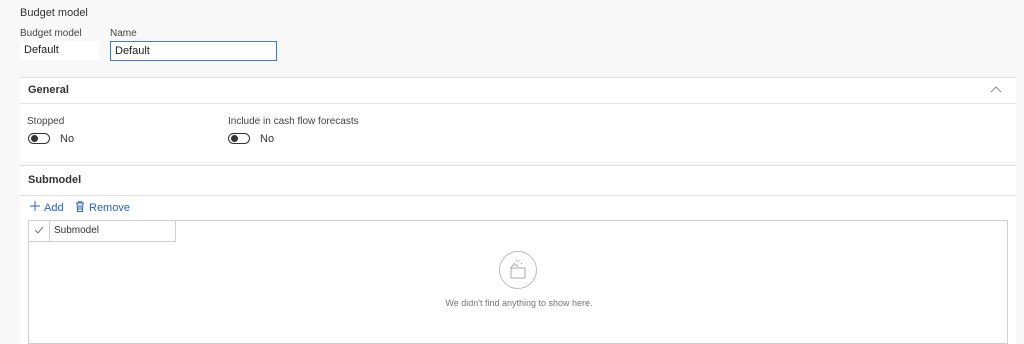  What do you see at coordinates (518, 91) in the screenshot?
I see `general-header: General` at bounding box center [518, 91].